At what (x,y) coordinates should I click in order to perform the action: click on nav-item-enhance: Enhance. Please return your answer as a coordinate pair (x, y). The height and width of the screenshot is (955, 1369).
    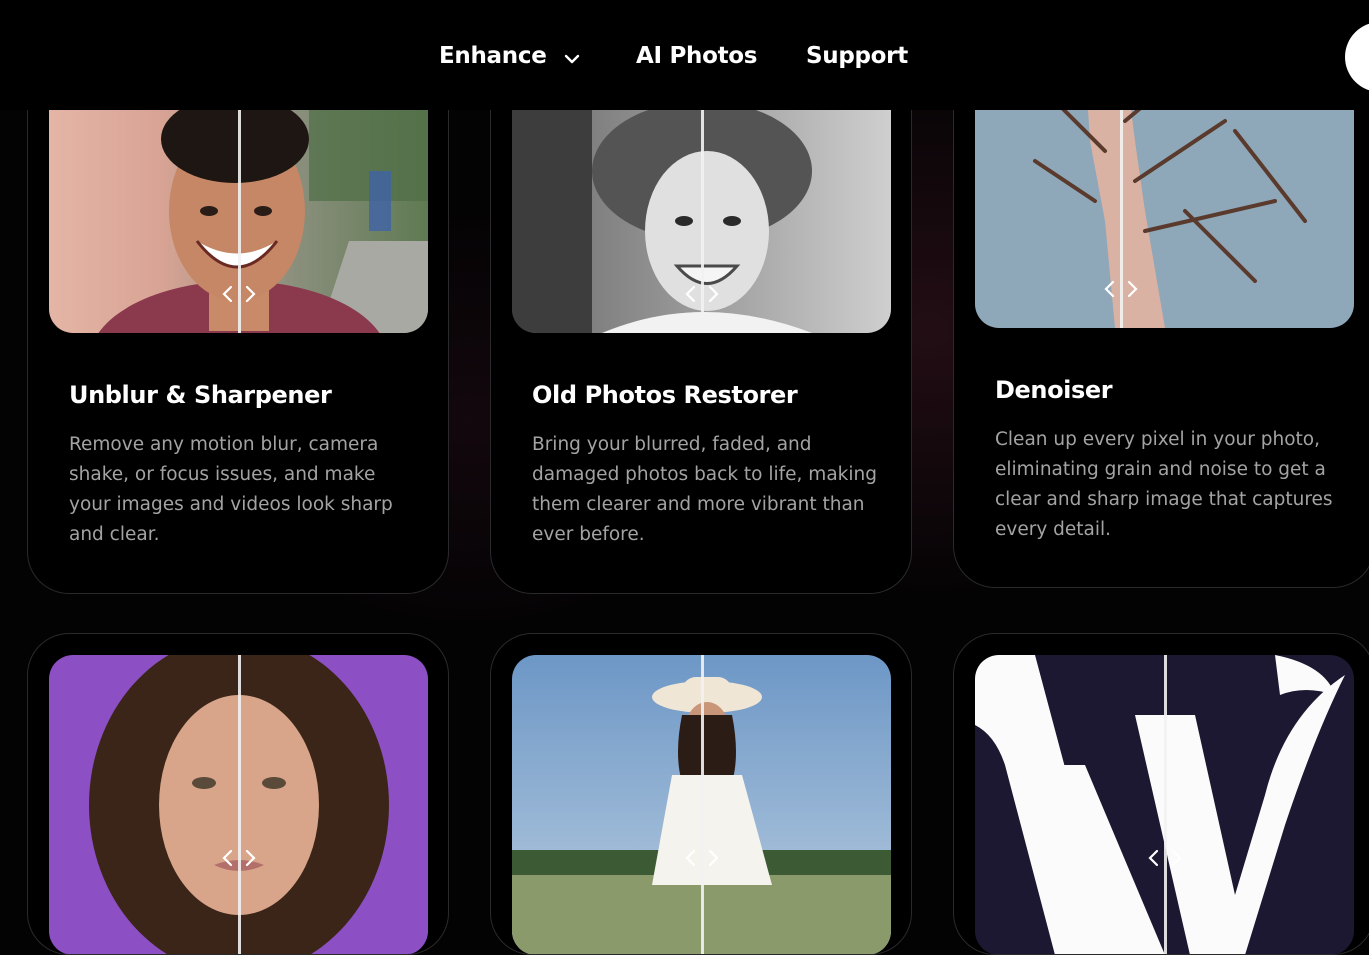
    Looking at the image, I should click on (509, 56).